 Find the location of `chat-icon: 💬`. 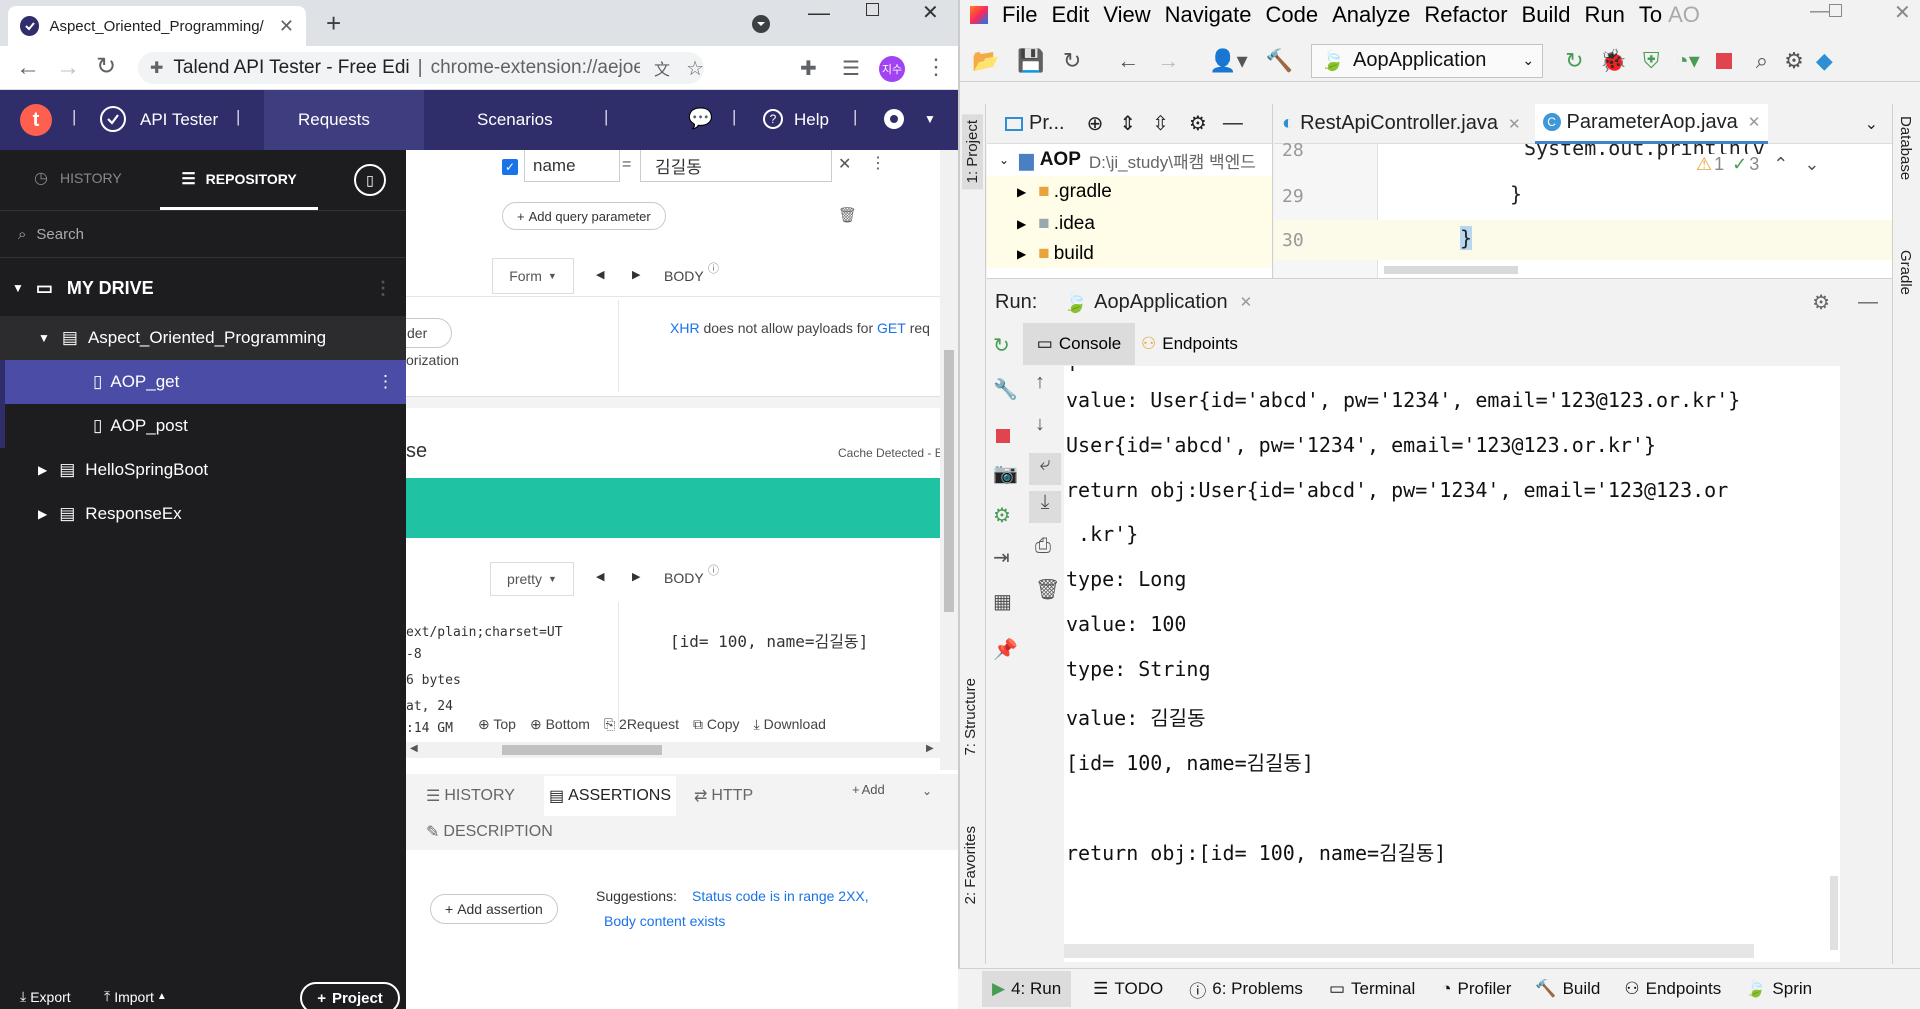

chat-icon: 💬 is located at coordinates (700, 118).